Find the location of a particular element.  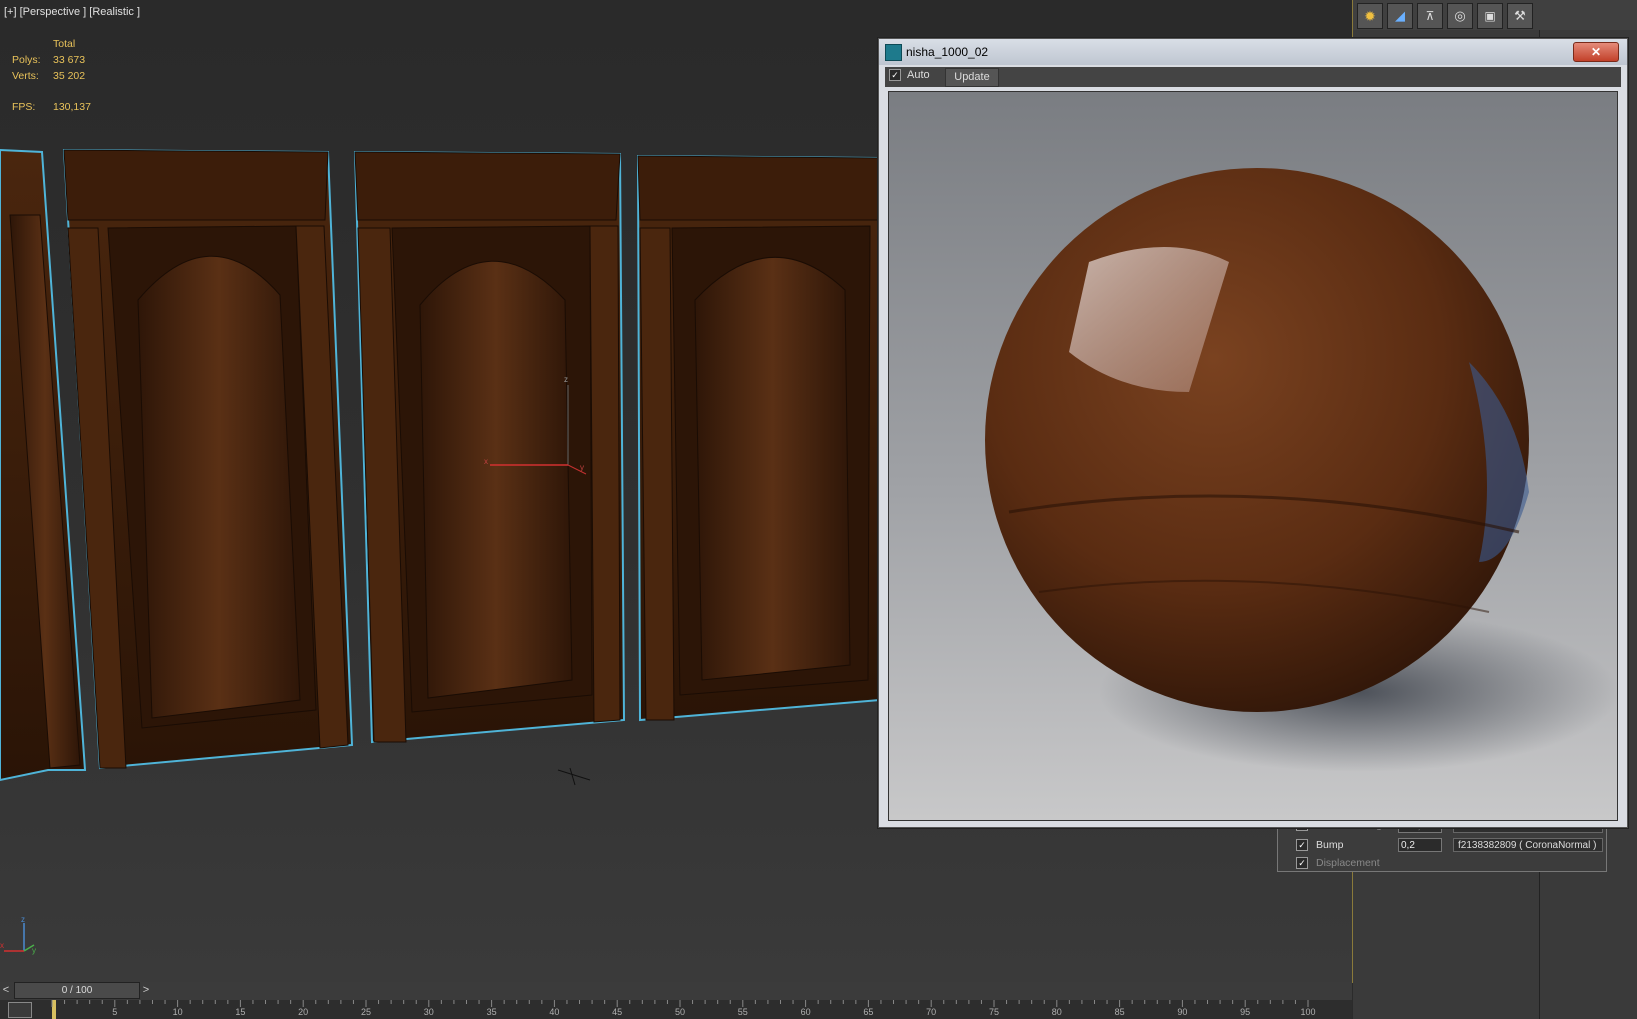

stats-header: Total is located at coordinates (64, 44).